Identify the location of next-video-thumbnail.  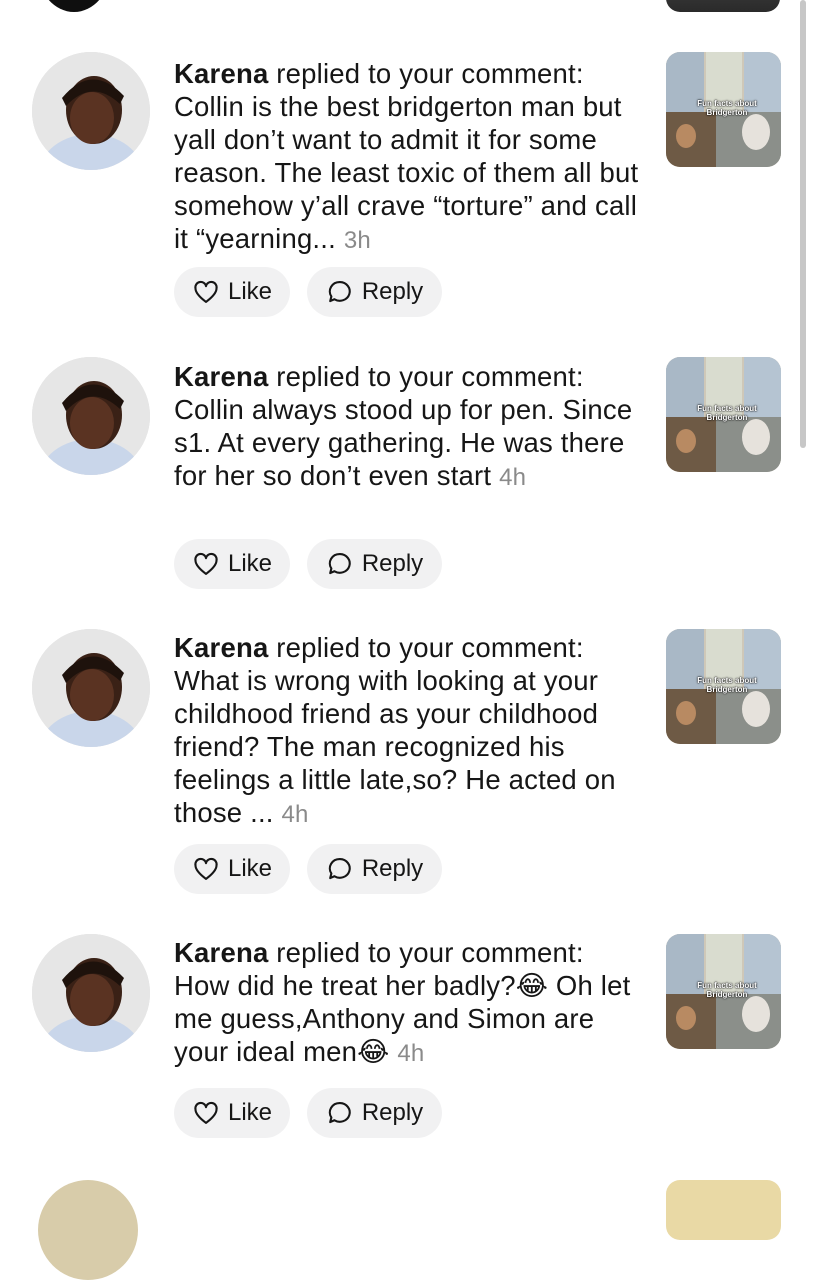
(723, 1210).